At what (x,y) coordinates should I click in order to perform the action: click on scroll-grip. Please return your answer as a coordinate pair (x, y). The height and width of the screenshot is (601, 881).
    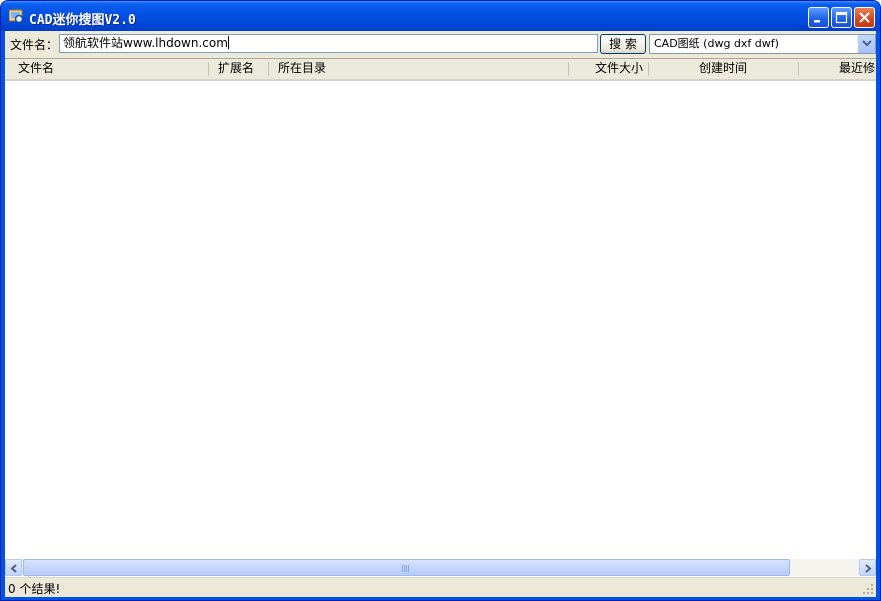
    Looking at the image, I should click on (406, 568).